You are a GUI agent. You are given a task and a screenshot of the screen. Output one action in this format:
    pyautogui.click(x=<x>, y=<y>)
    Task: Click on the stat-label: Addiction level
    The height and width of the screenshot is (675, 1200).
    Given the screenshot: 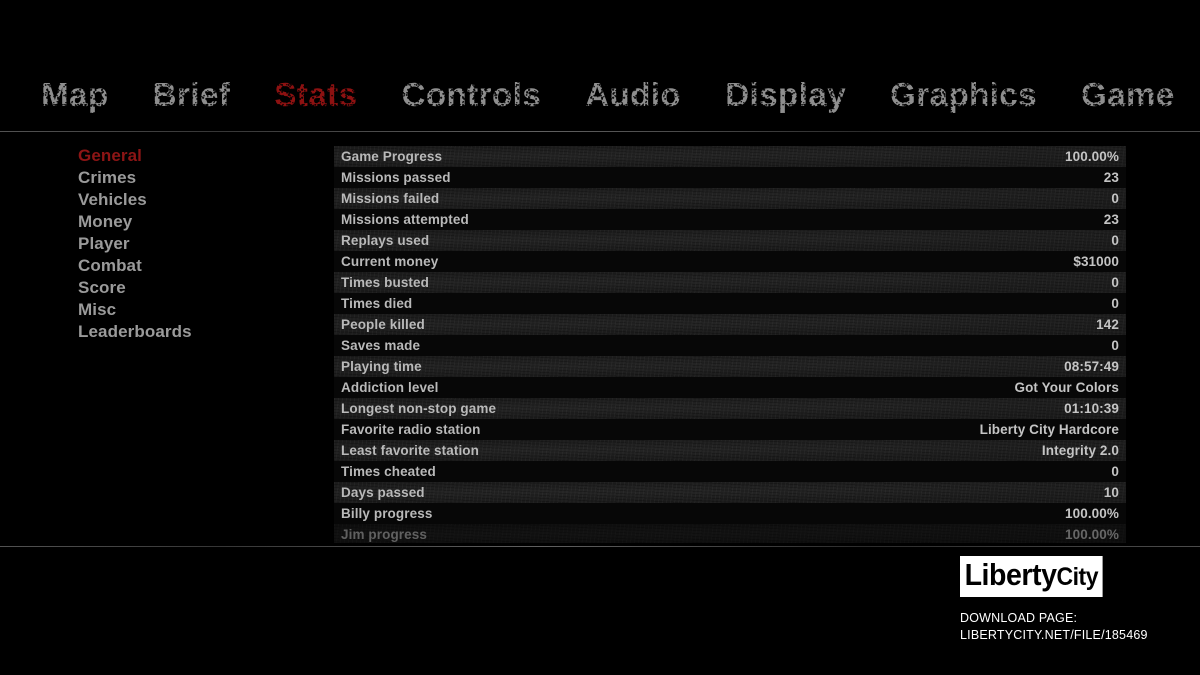 What is the action you would take?
    pyautogui.click(x=390, y=387)
    